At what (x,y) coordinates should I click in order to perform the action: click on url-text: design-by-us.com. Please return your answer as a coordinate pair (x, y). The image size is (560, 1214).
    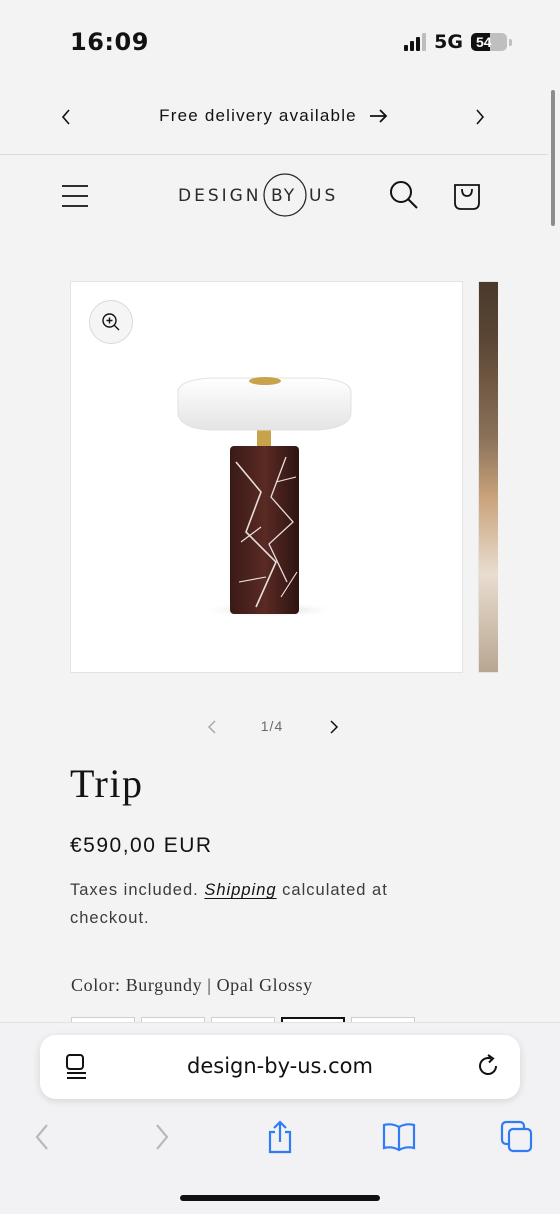
    Looking at the image, I should click on (280, 1066).